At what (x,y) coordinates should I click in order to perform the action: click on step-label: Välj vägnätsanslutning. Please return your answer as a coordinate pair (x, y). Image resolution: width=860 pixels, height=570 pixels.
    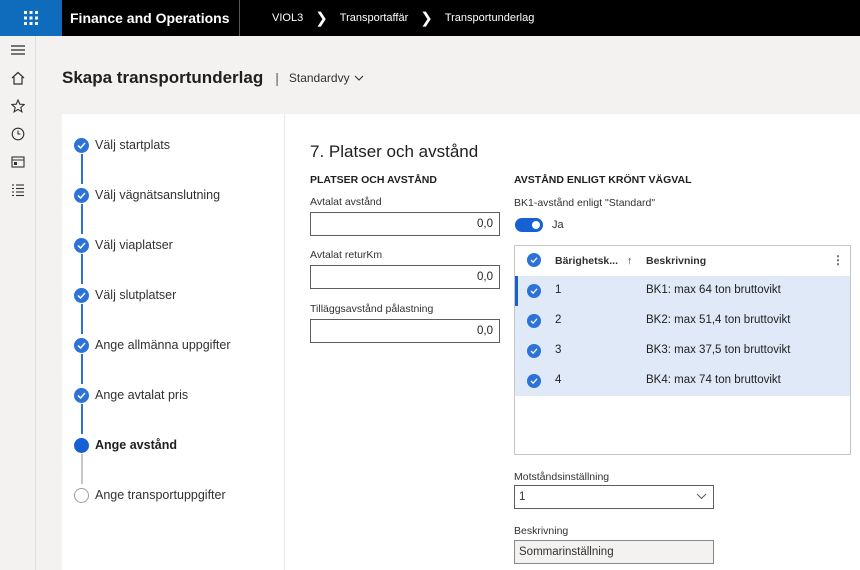
    Looking at the image, I should click on (158, 195).